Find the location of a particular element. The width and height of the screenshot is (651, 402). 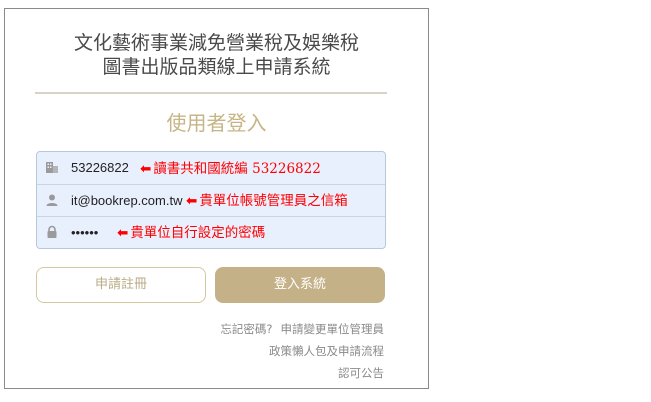

password-annotation: ⬅ 貴單位自行設定的密碼 is located at coordinates (191, 233).